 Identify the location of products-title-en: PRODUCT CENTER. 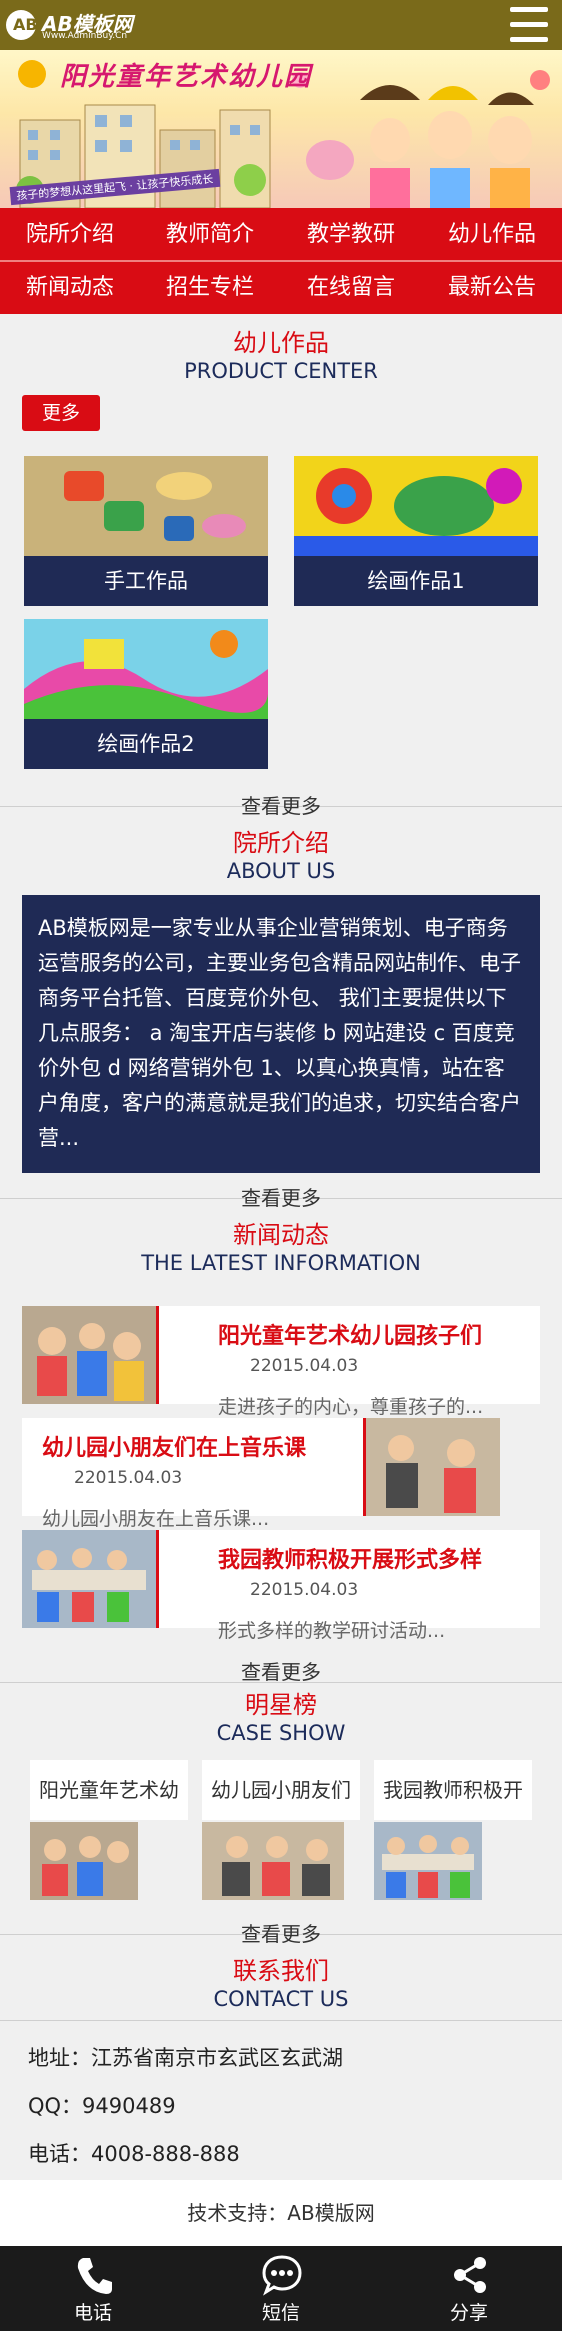
(281, 371).